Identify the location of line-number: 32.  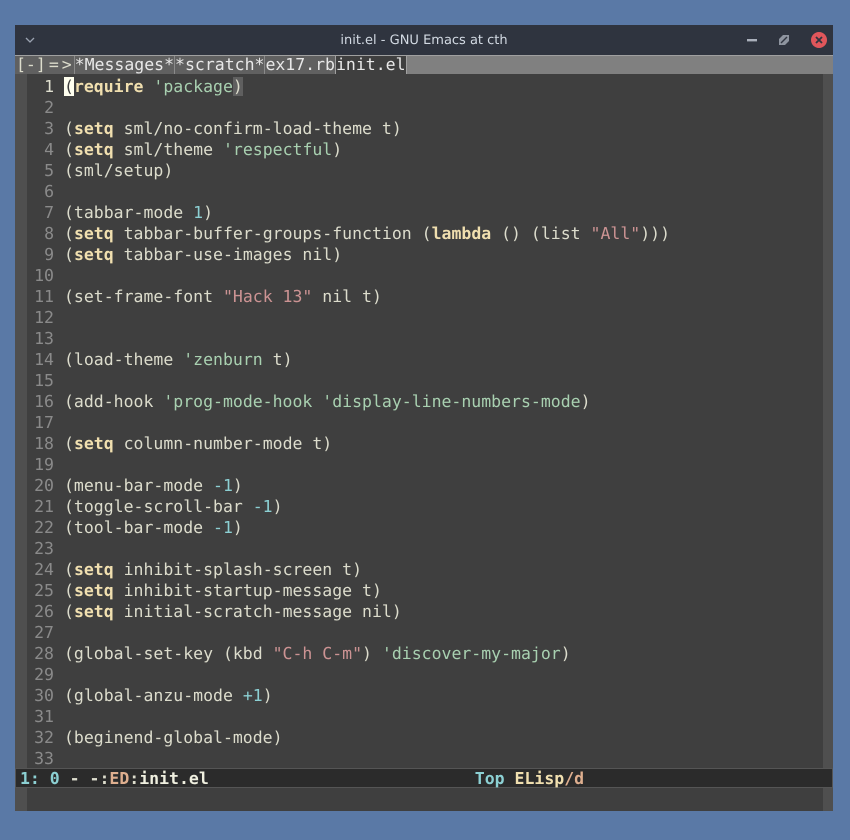
(43, 737).